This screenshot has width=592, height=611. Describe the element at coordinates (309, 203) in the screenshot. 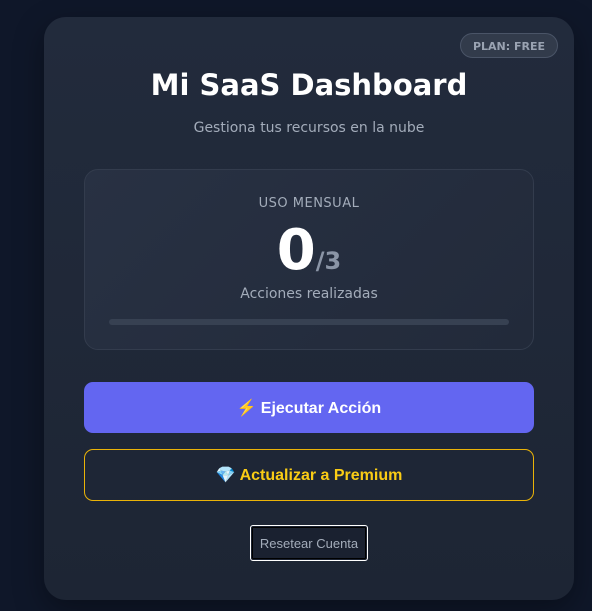

I see `usage-label: USO MENSUAL` at that location.